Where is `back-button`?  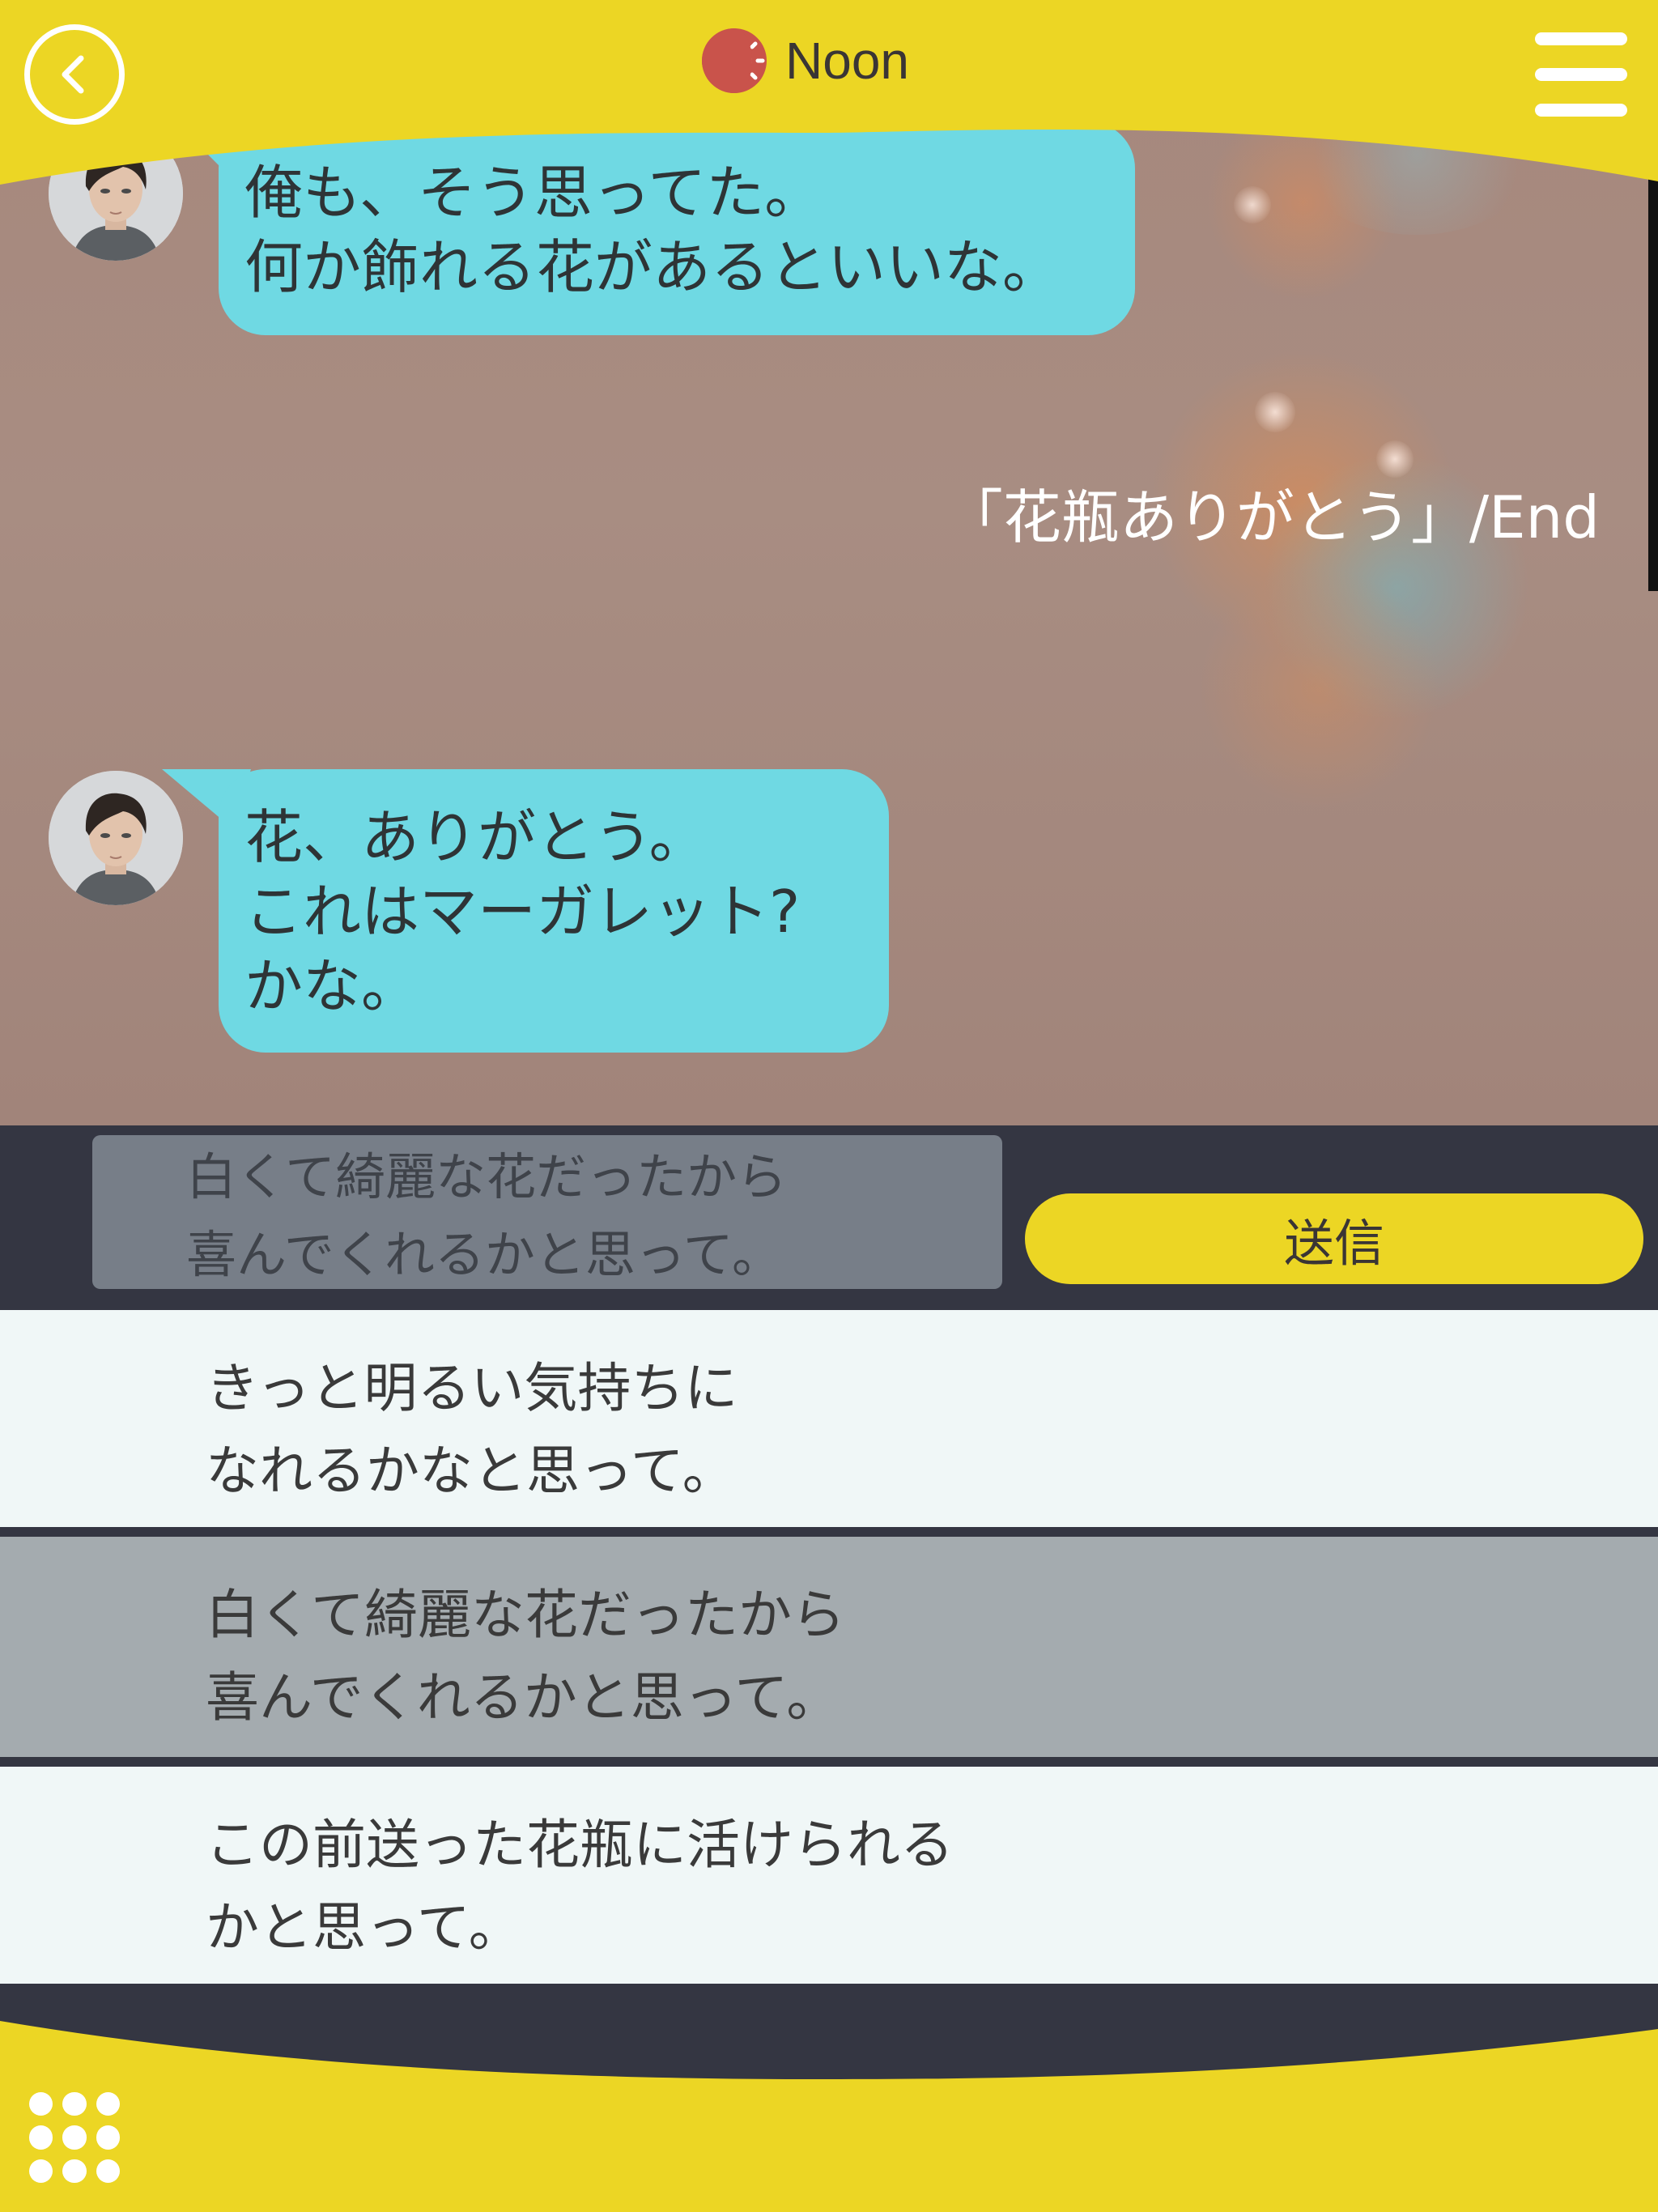 back-button is located at coordinates (74, 75).